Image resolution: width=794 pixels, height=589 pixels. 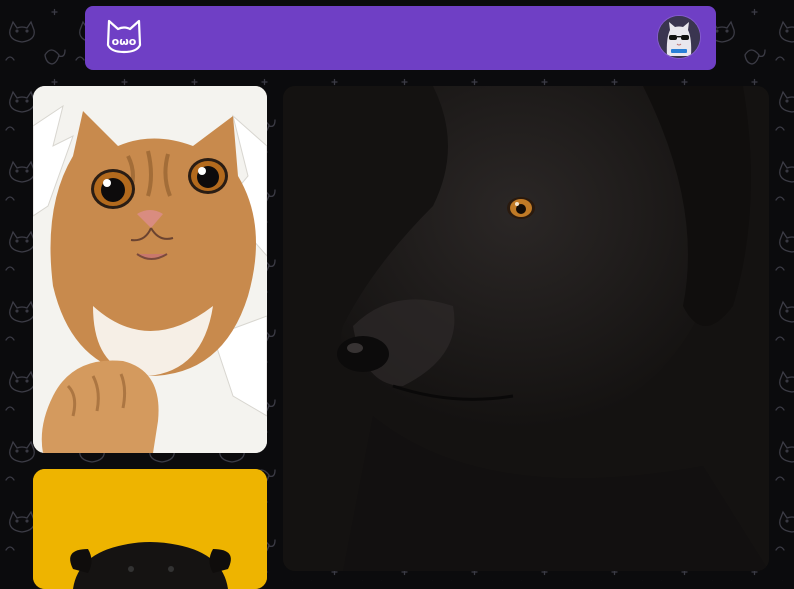 What do you see at coordinates (679, 37) in the screenshot?
I see `user-avatar` at bounding box center [679, 37].